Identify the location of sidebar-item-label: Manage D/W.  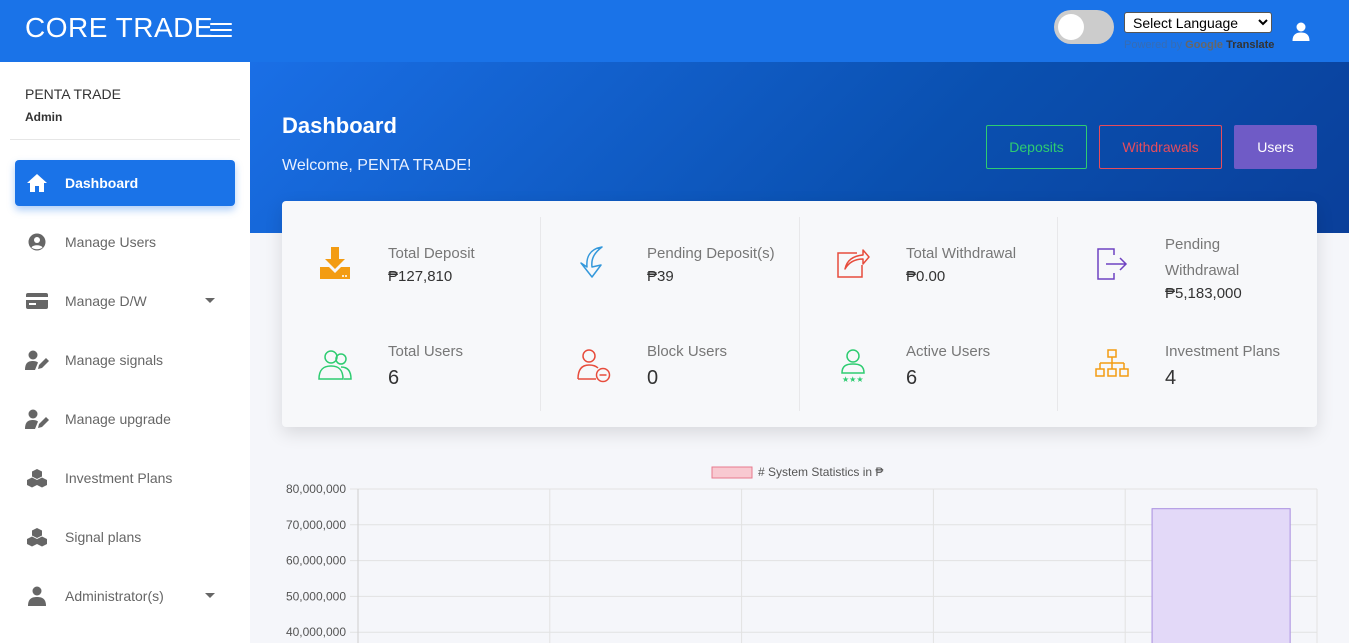
(106, 301).